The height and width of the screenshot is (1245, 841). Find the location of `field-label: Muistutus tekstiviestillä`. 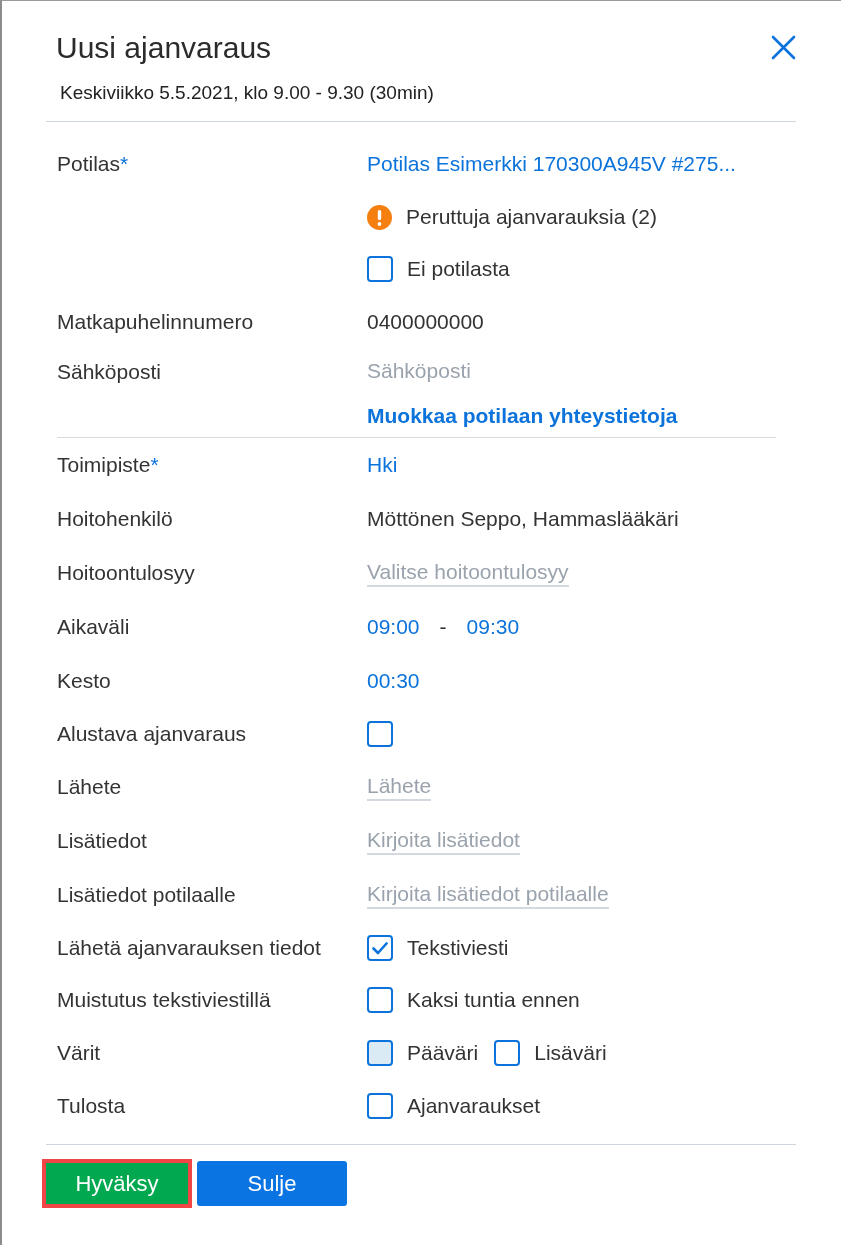

field-label: Muistutus tekstiviestillä is located at coordinates (164, 1000).